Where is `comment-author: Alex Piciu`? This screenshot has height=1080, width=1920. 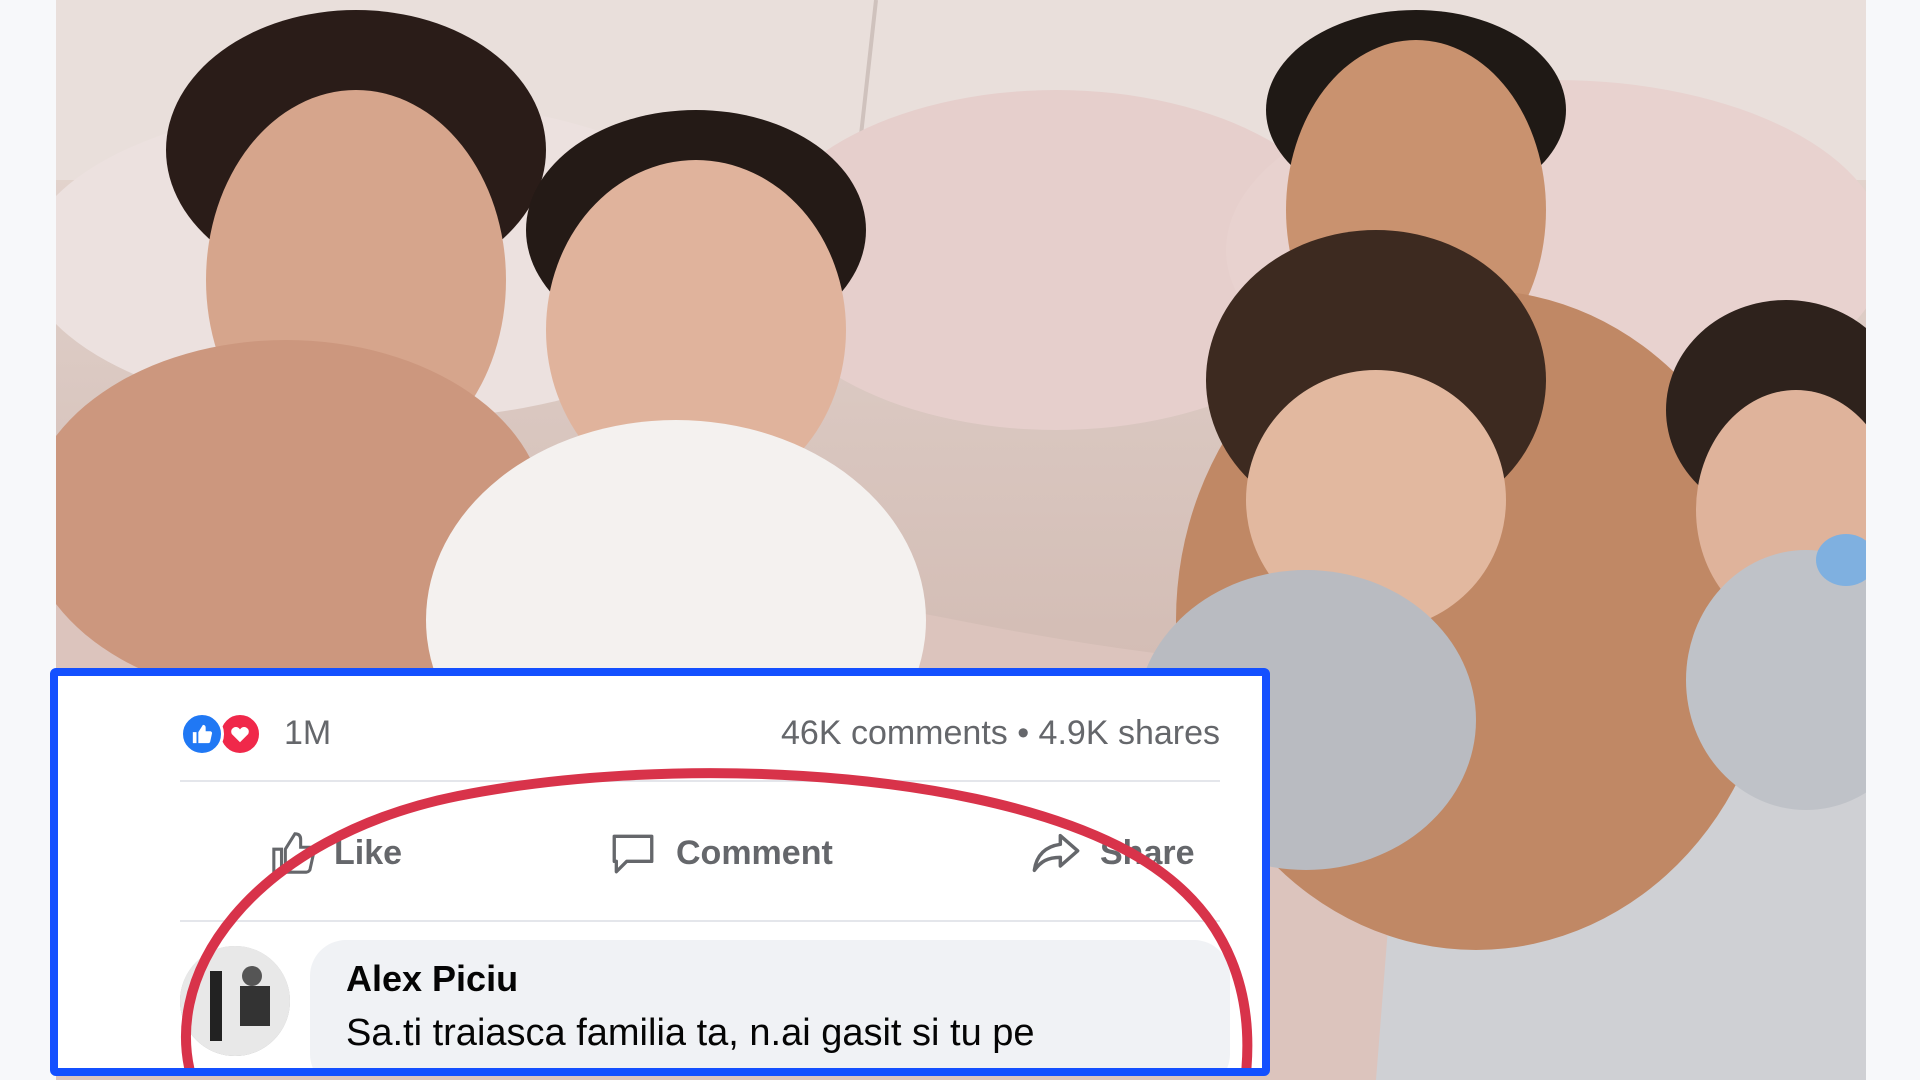
comment-author: Alex Piciu is located at coordinates (432, 979).